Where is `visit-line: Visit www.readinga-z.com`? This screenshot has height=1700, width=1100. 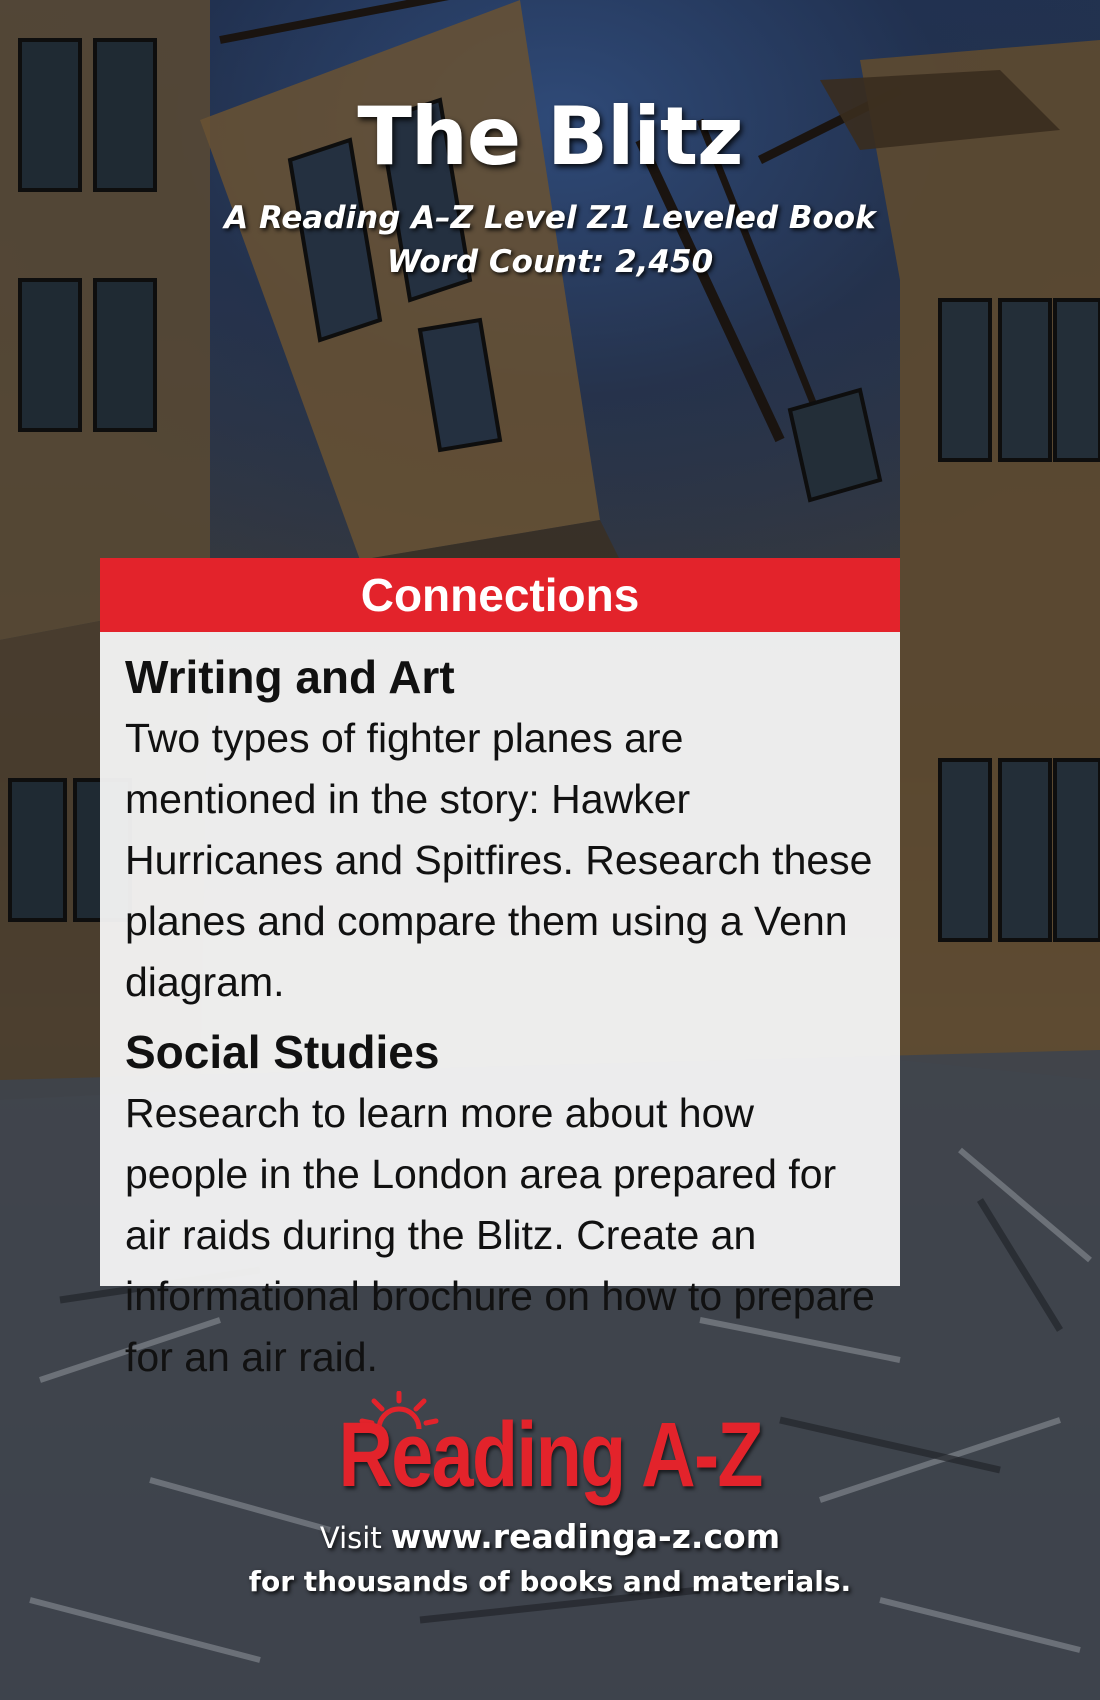
visit-line: Visit www.readinga-z.com is located at coordinates (550, 1537).